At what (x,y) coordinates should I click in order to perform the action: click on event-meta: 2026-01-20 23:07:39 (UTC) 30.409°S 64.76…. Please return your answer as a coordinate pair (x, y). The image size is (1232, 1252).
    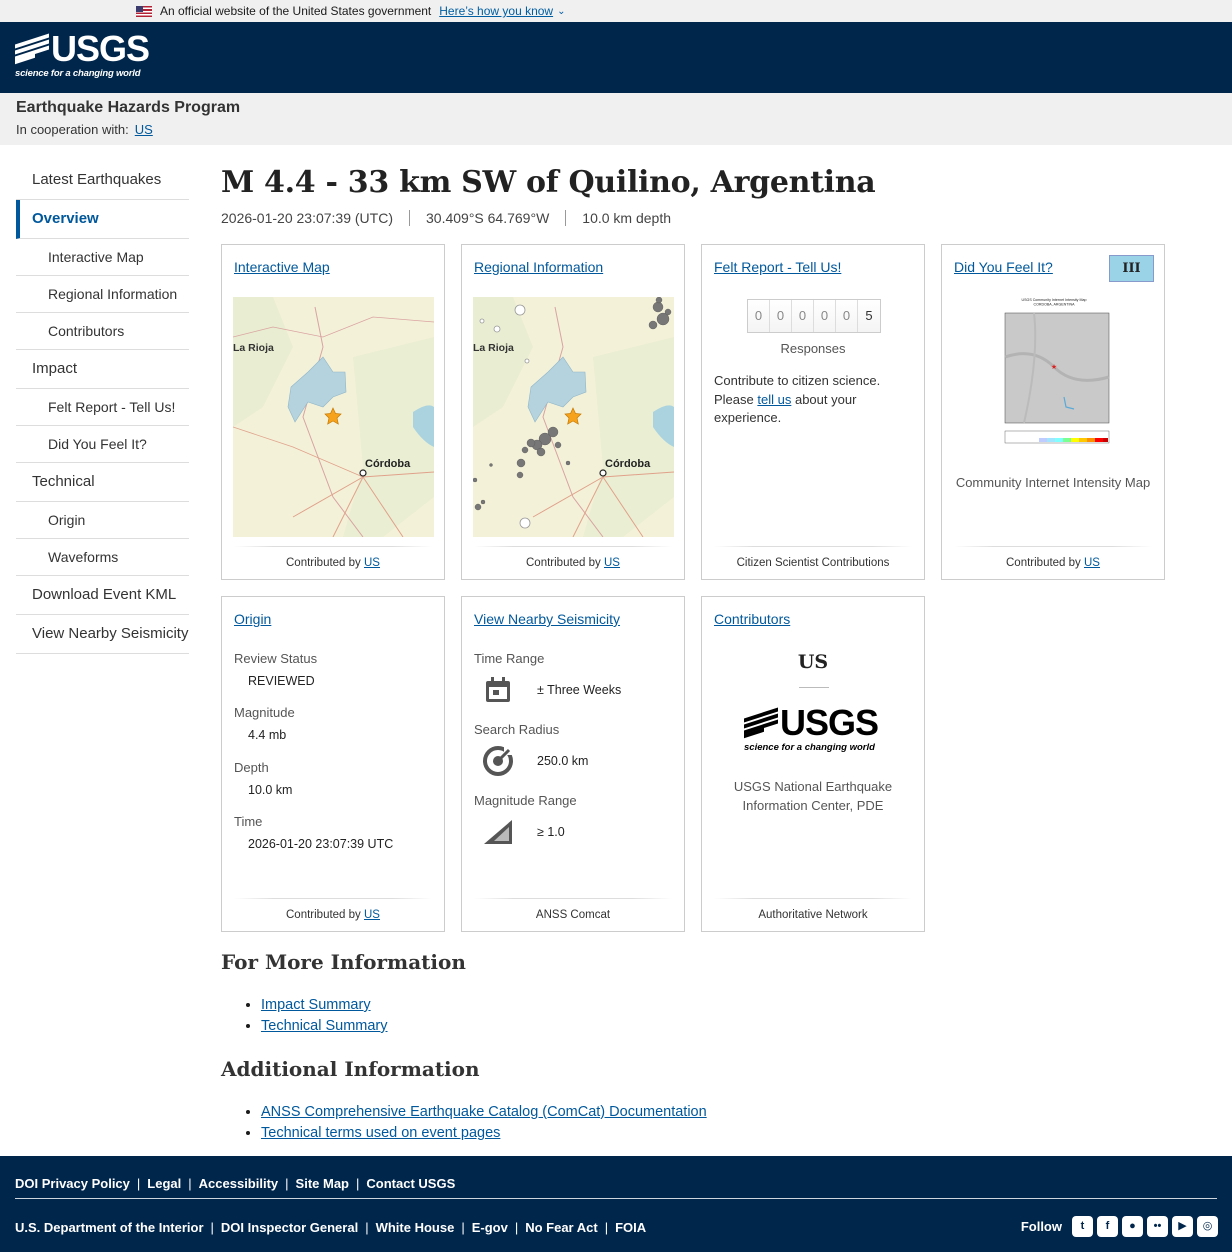
    Looking at the image, I should click on (701, 218).